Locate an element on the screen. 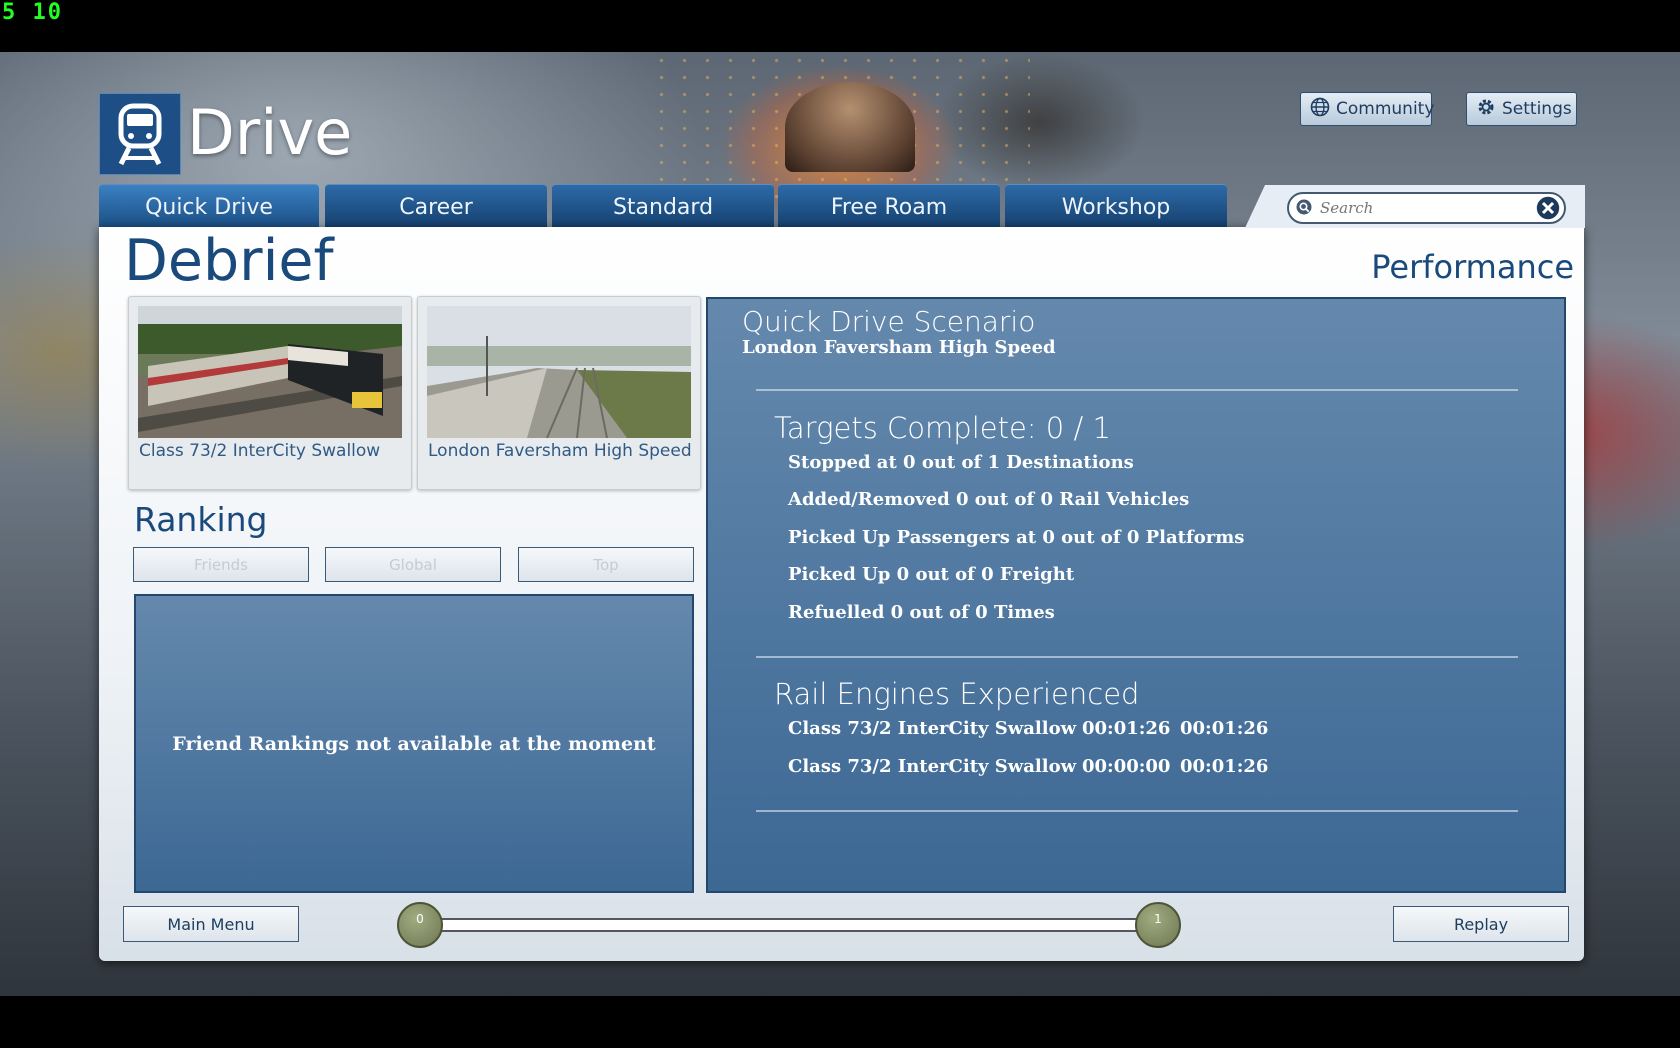 Image resolution: width=1680 pixels, height=1048 pixels. route-card: London Faversham High Speed is located at coordinates (559, 393).